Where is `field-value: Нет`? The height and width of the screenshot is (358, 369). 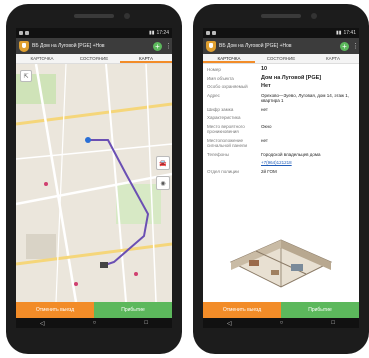
field-value: Нет is located at coordinates (266, 86).